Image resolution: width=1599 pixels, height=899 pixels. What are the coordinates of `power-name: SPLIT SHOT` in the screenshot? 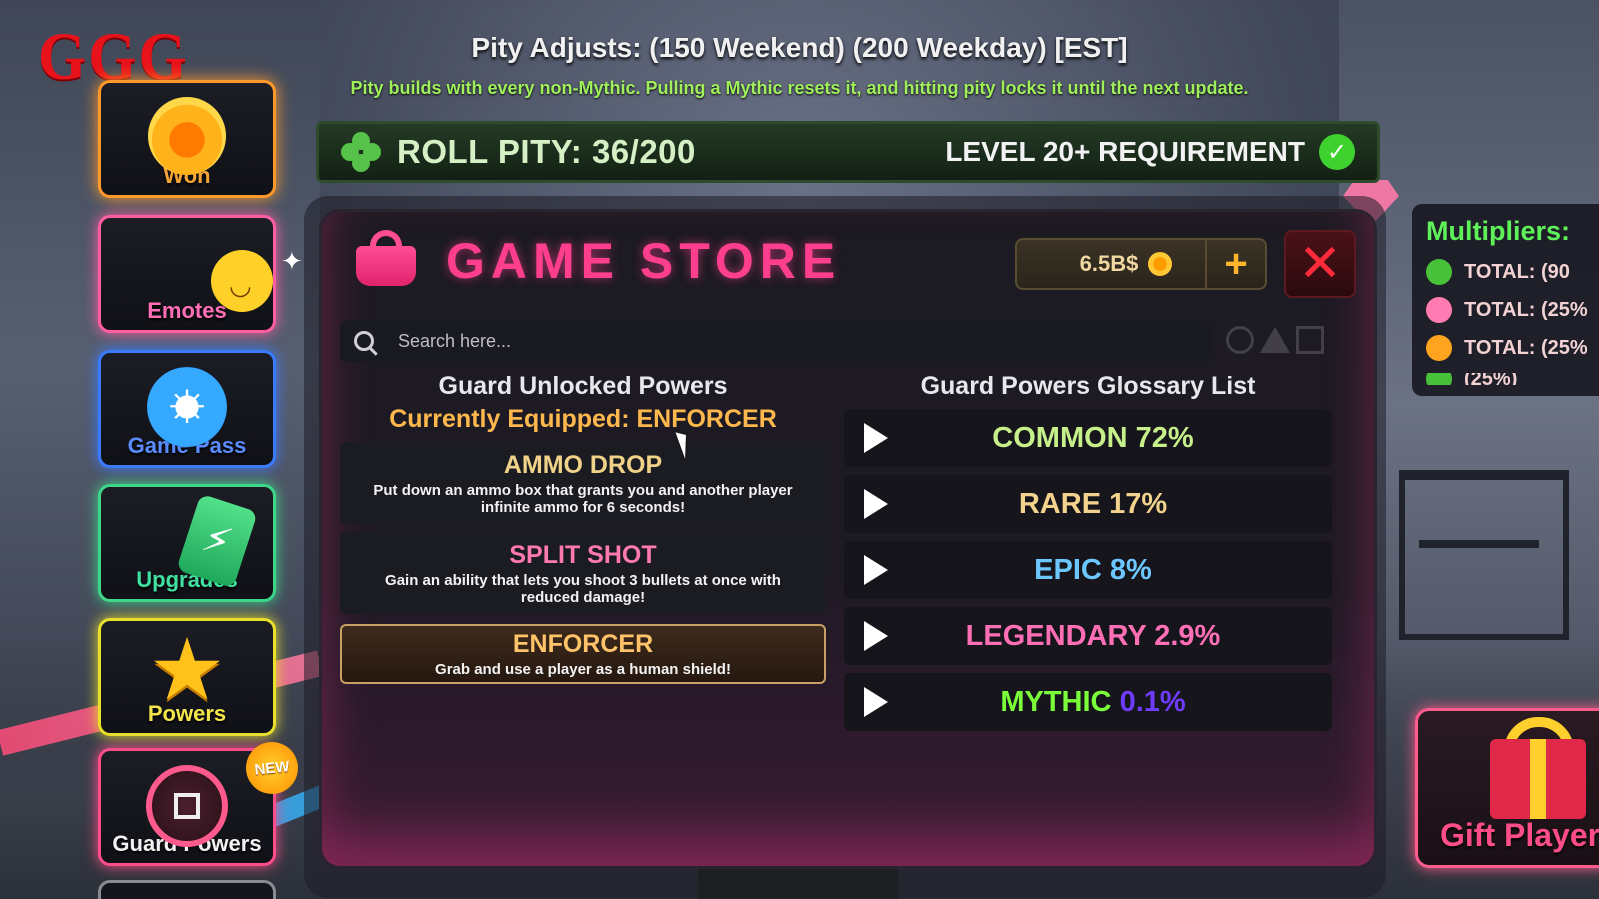 It's located at (583, 554).